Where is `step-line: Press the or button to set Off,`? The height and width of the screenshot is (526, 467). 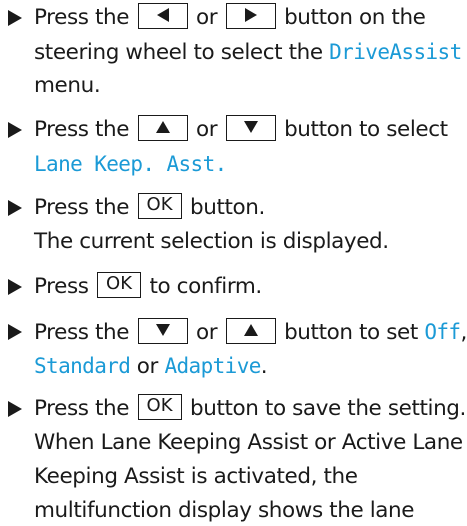 step-line: Press the or button to set Off, is located at coordinates (250, 332).